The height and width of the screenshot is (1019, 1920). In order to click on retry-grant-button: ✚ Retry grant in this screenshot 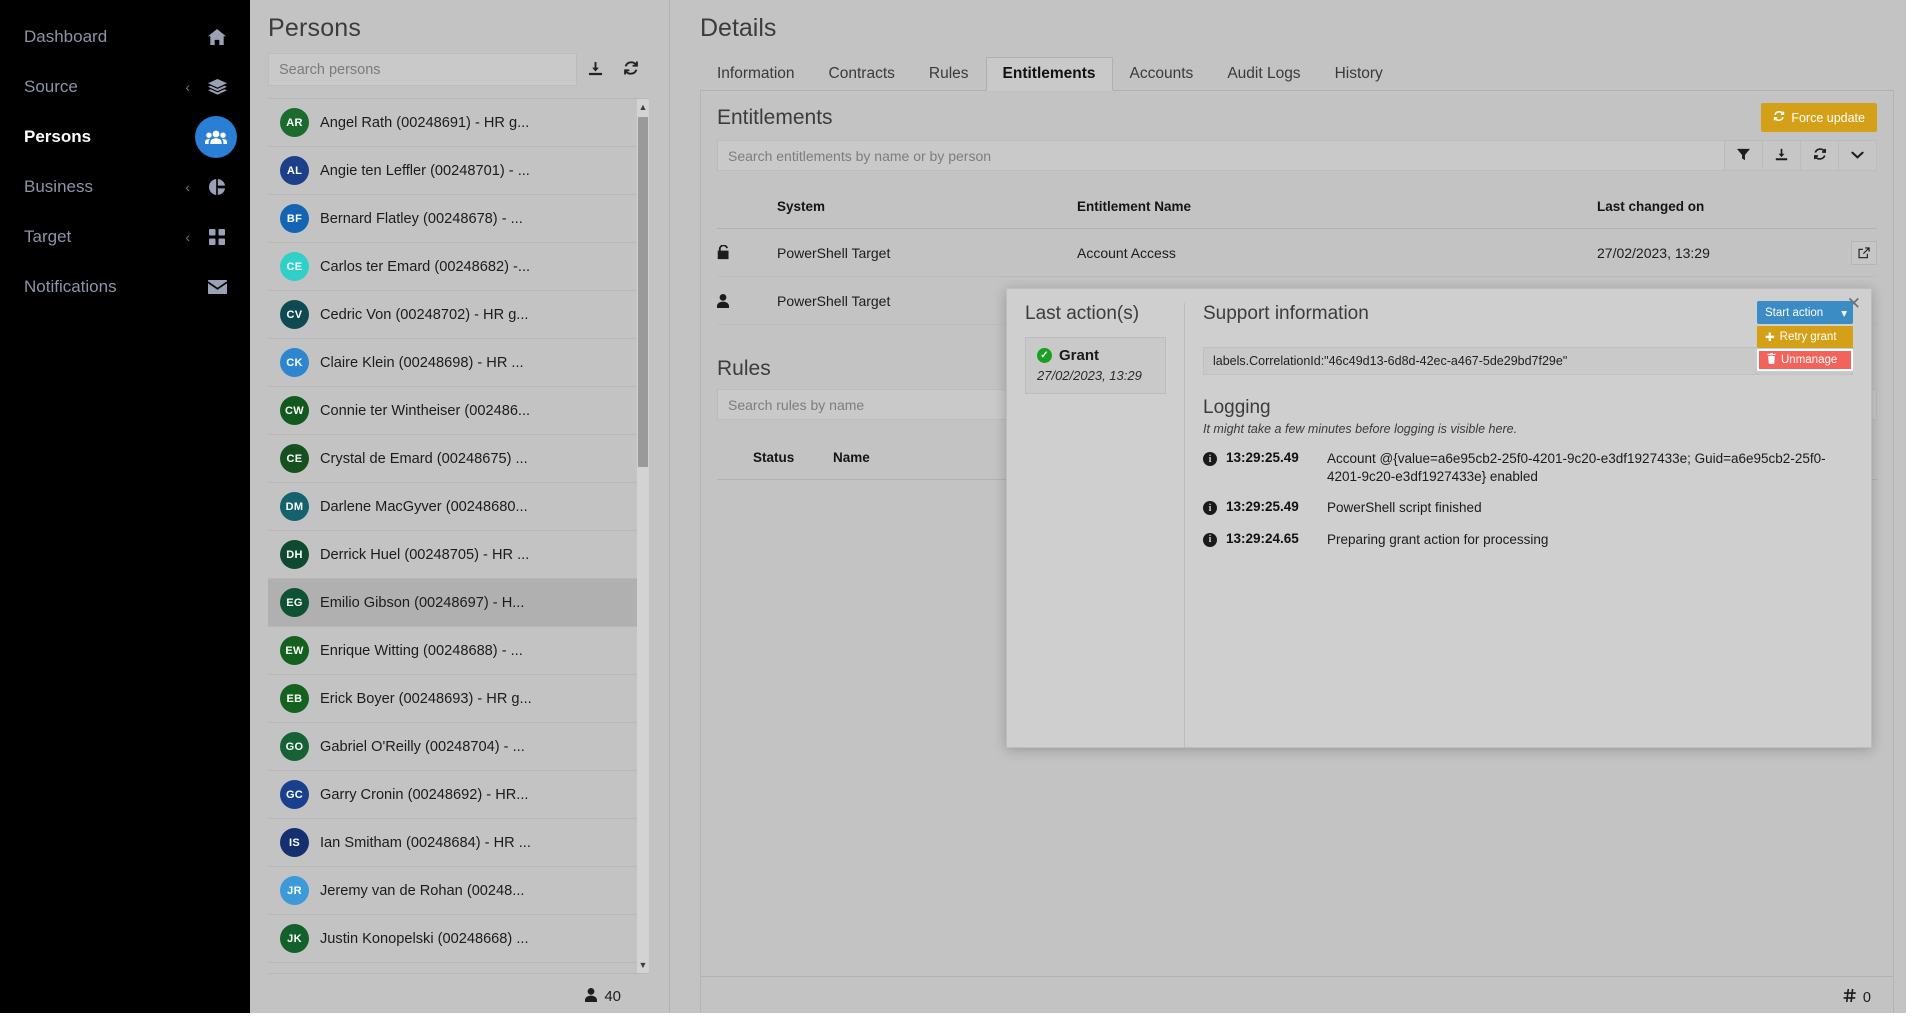, I will do `click(1805, 337)`.